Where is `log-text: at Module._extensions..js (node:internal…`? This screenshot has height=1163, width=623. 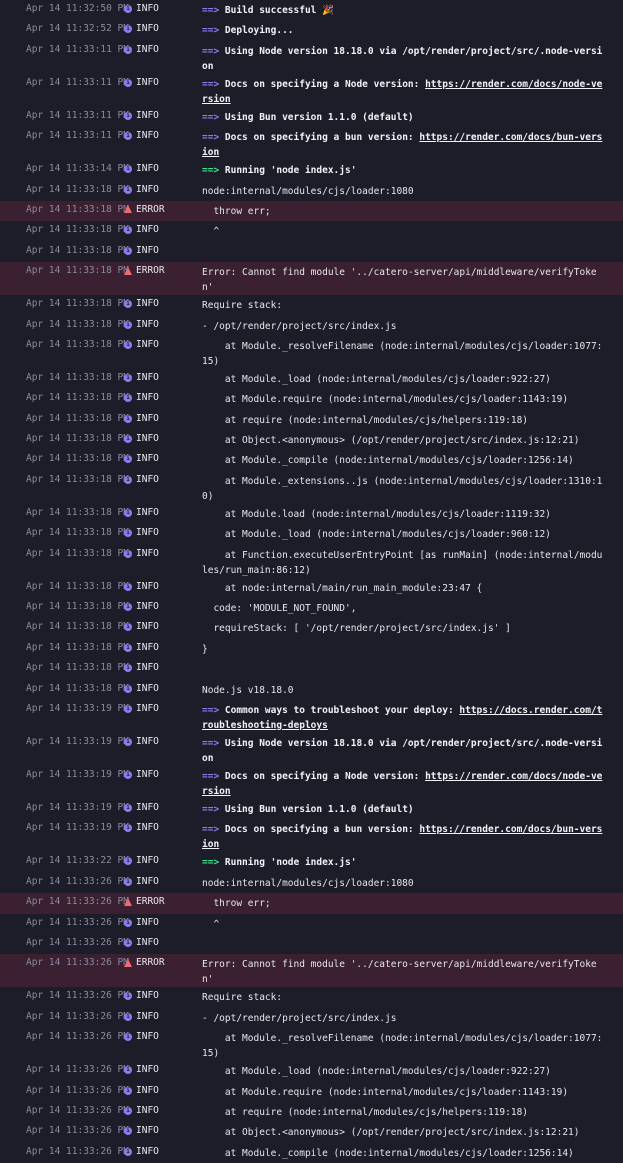
log-text: at Module._extensions..js (node:internal… is located at coordinates (402, 488).